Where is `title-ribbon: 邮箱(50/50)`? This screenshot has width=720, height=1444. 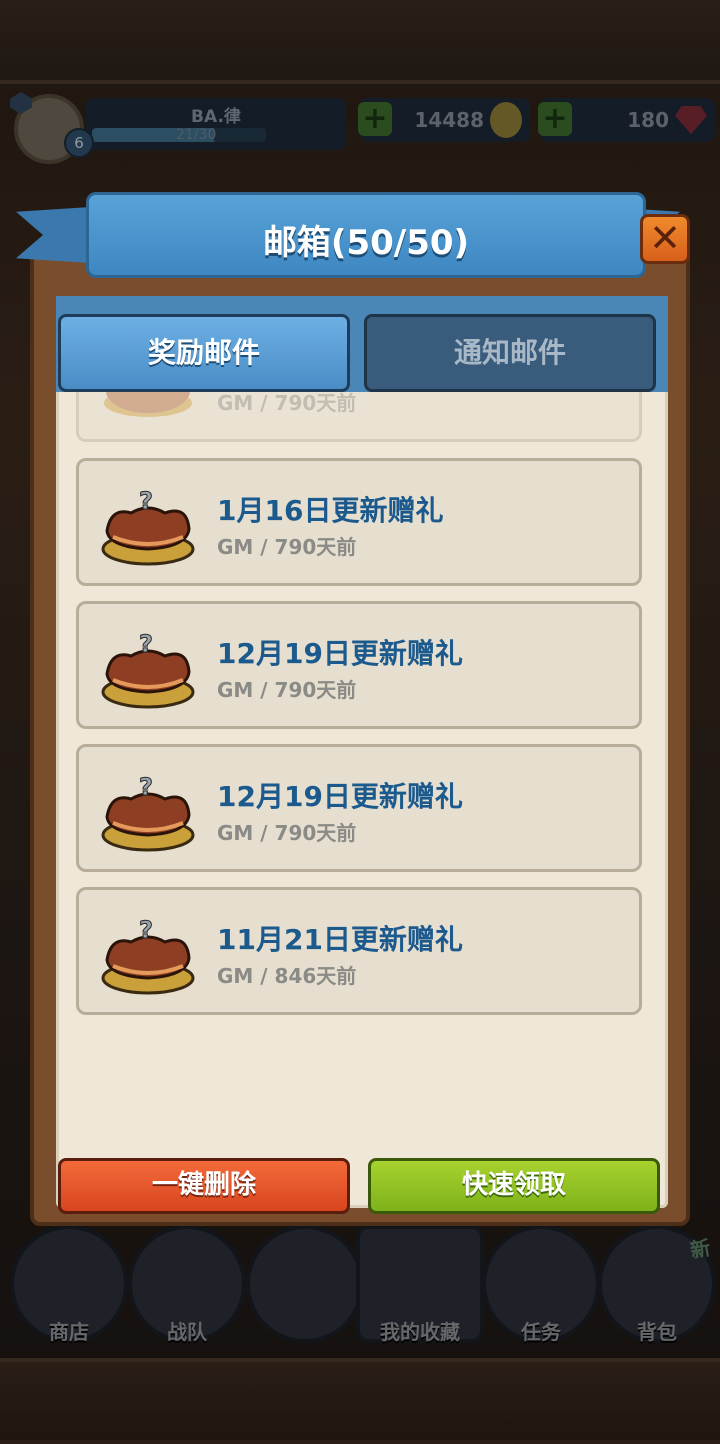 title-ribbon: 邮箱(50/50) is located at coordinates (366, 235).